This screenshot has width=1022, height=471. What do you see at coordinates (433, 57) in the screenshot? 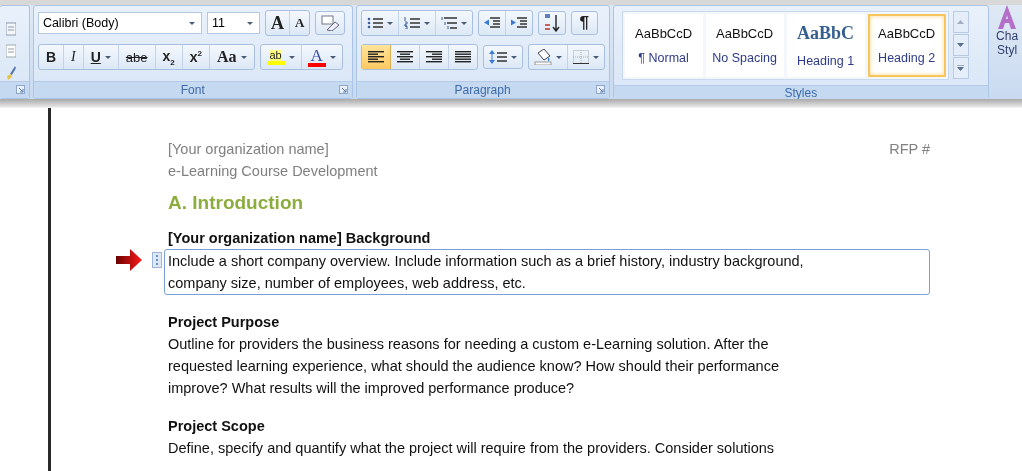
I see `align-right-icon` at bounding box center [433, 57].